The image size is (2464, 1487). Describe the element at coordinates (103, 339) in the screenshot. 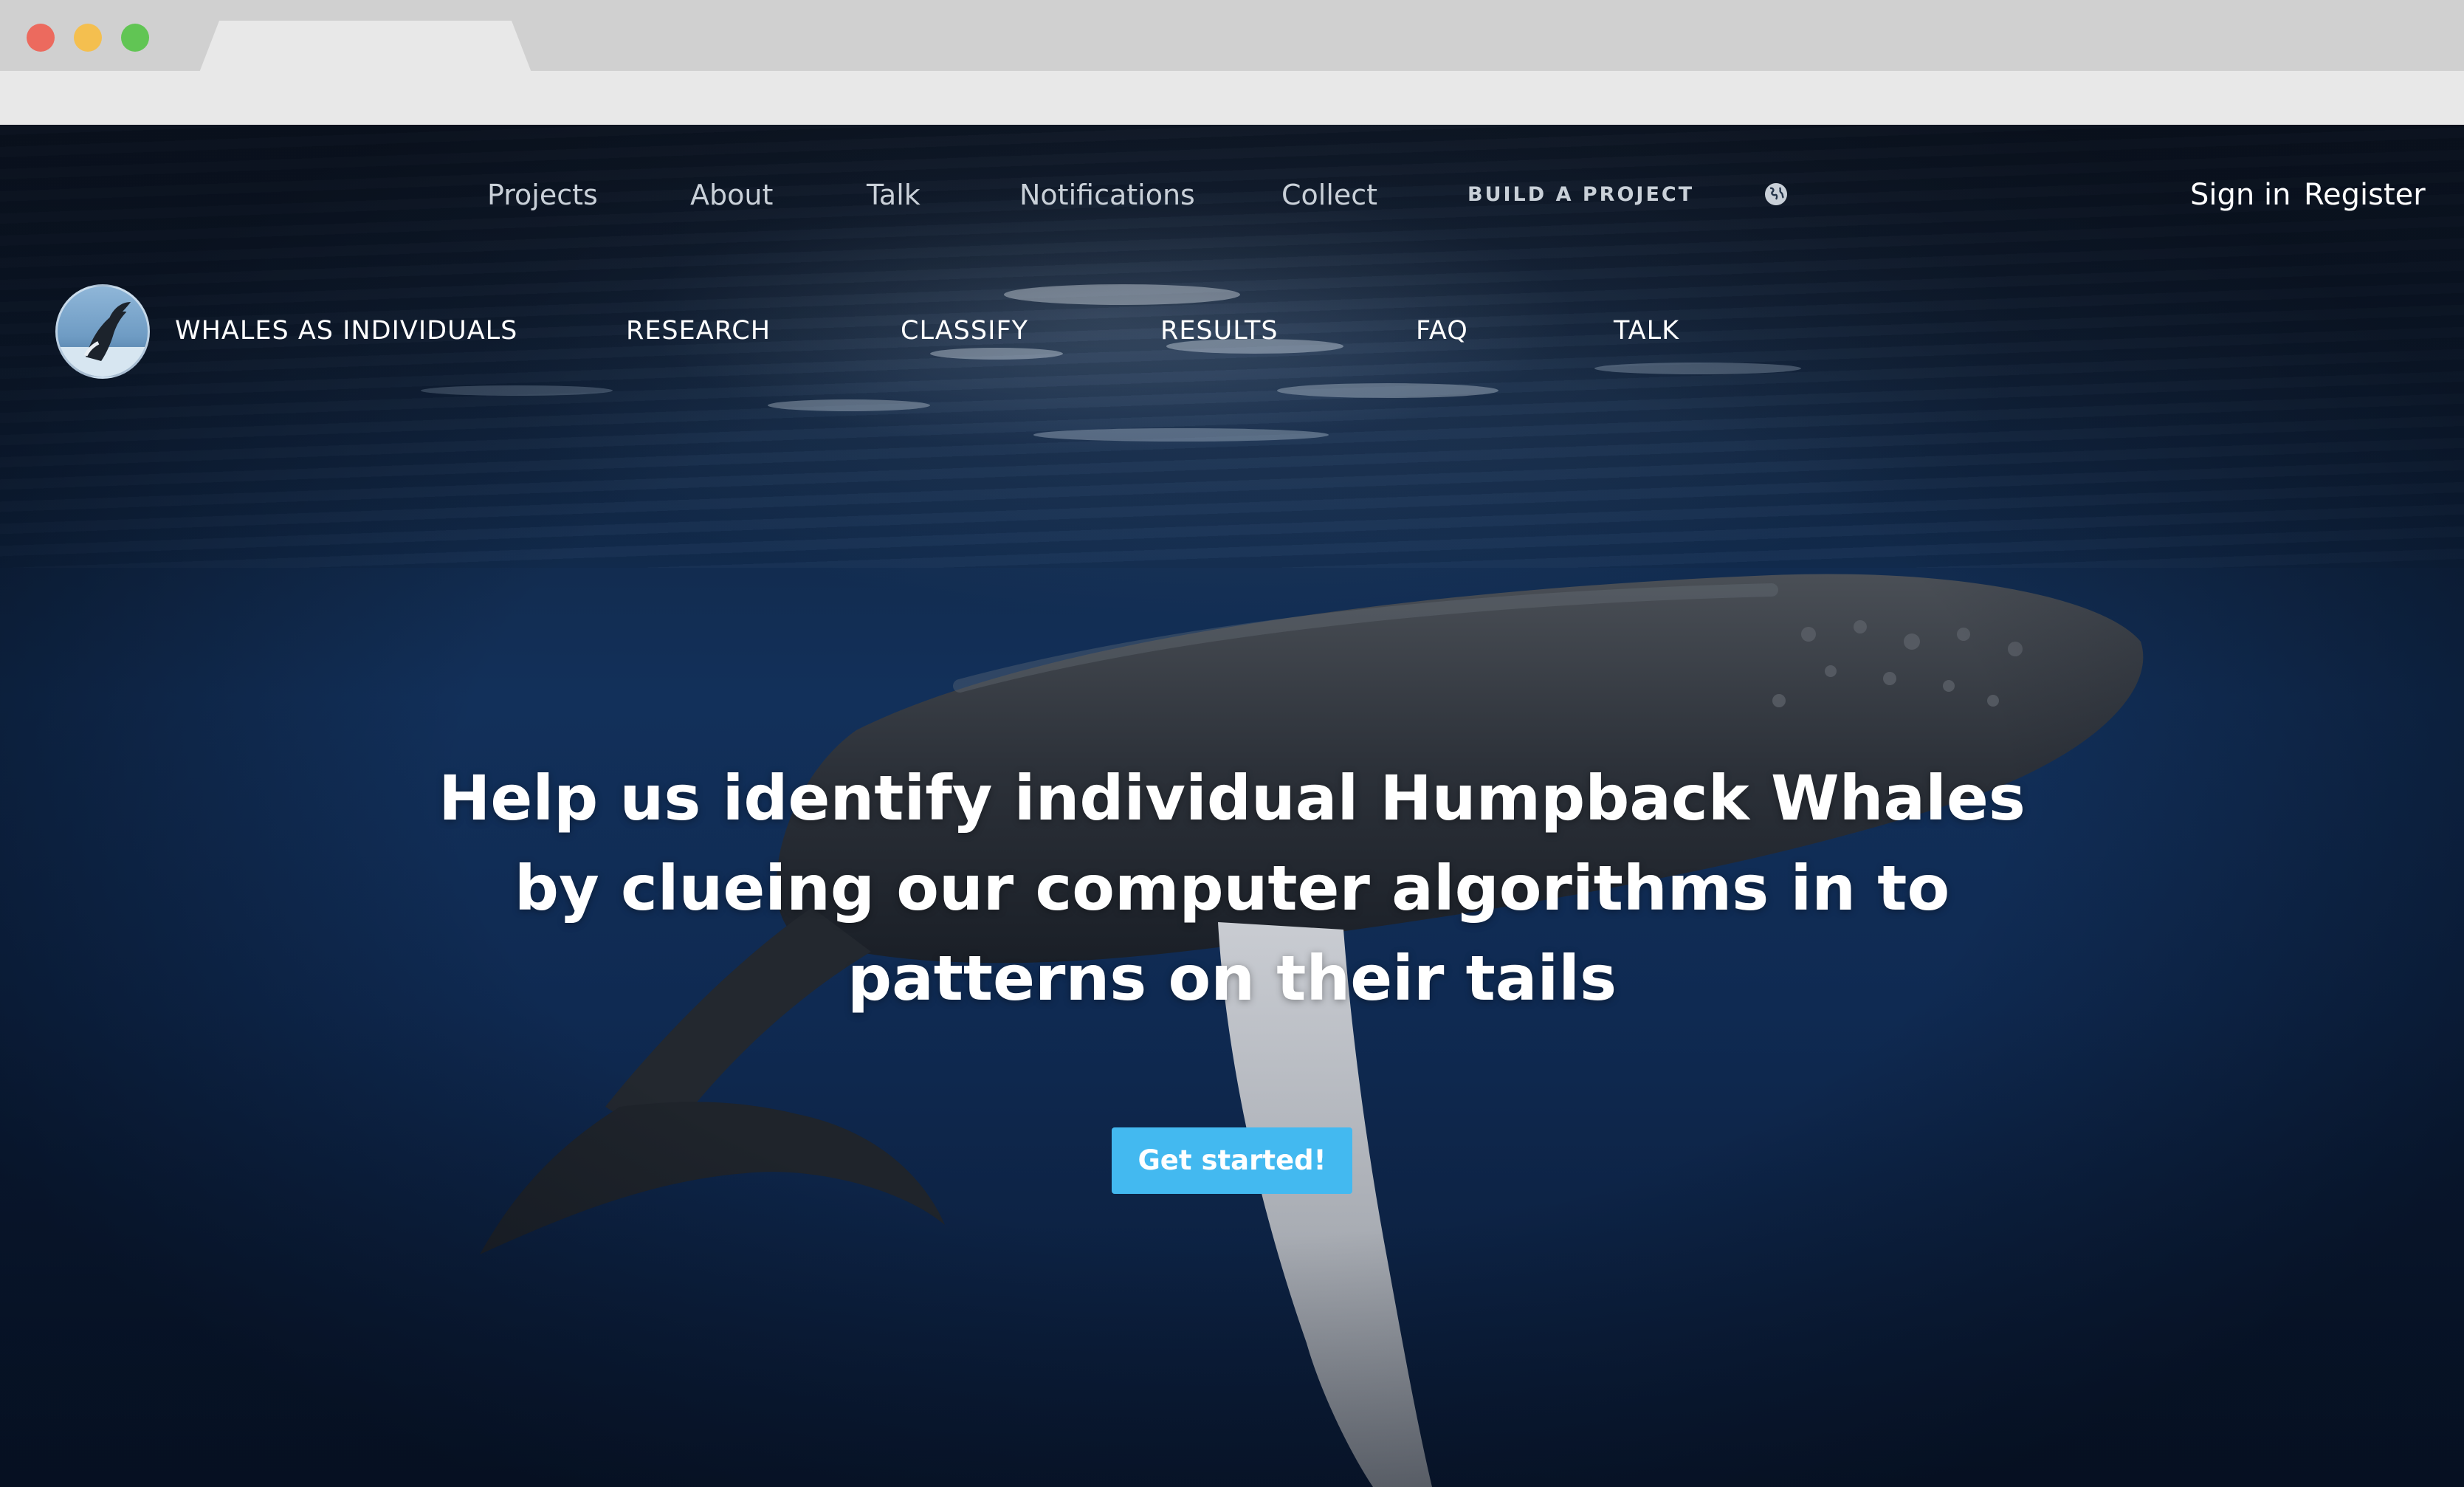

I see `whale-breach-icon` at that location.